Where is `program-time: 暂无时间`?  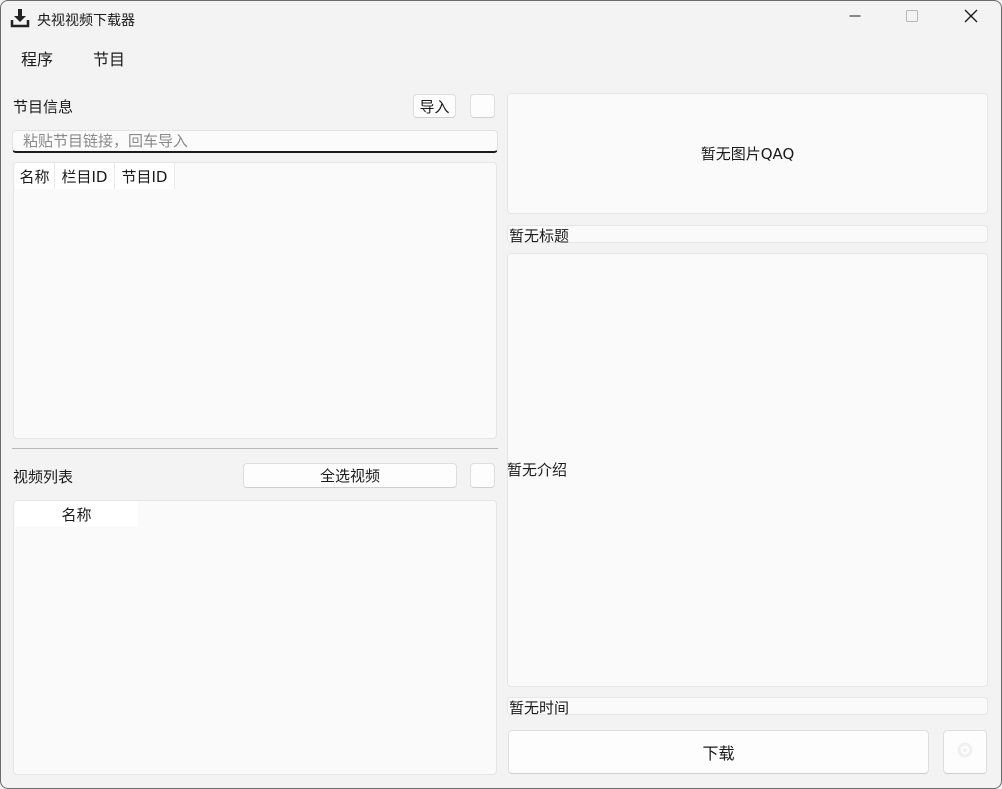 program-time: 暂无时间 is located at coordinates (539, 708).